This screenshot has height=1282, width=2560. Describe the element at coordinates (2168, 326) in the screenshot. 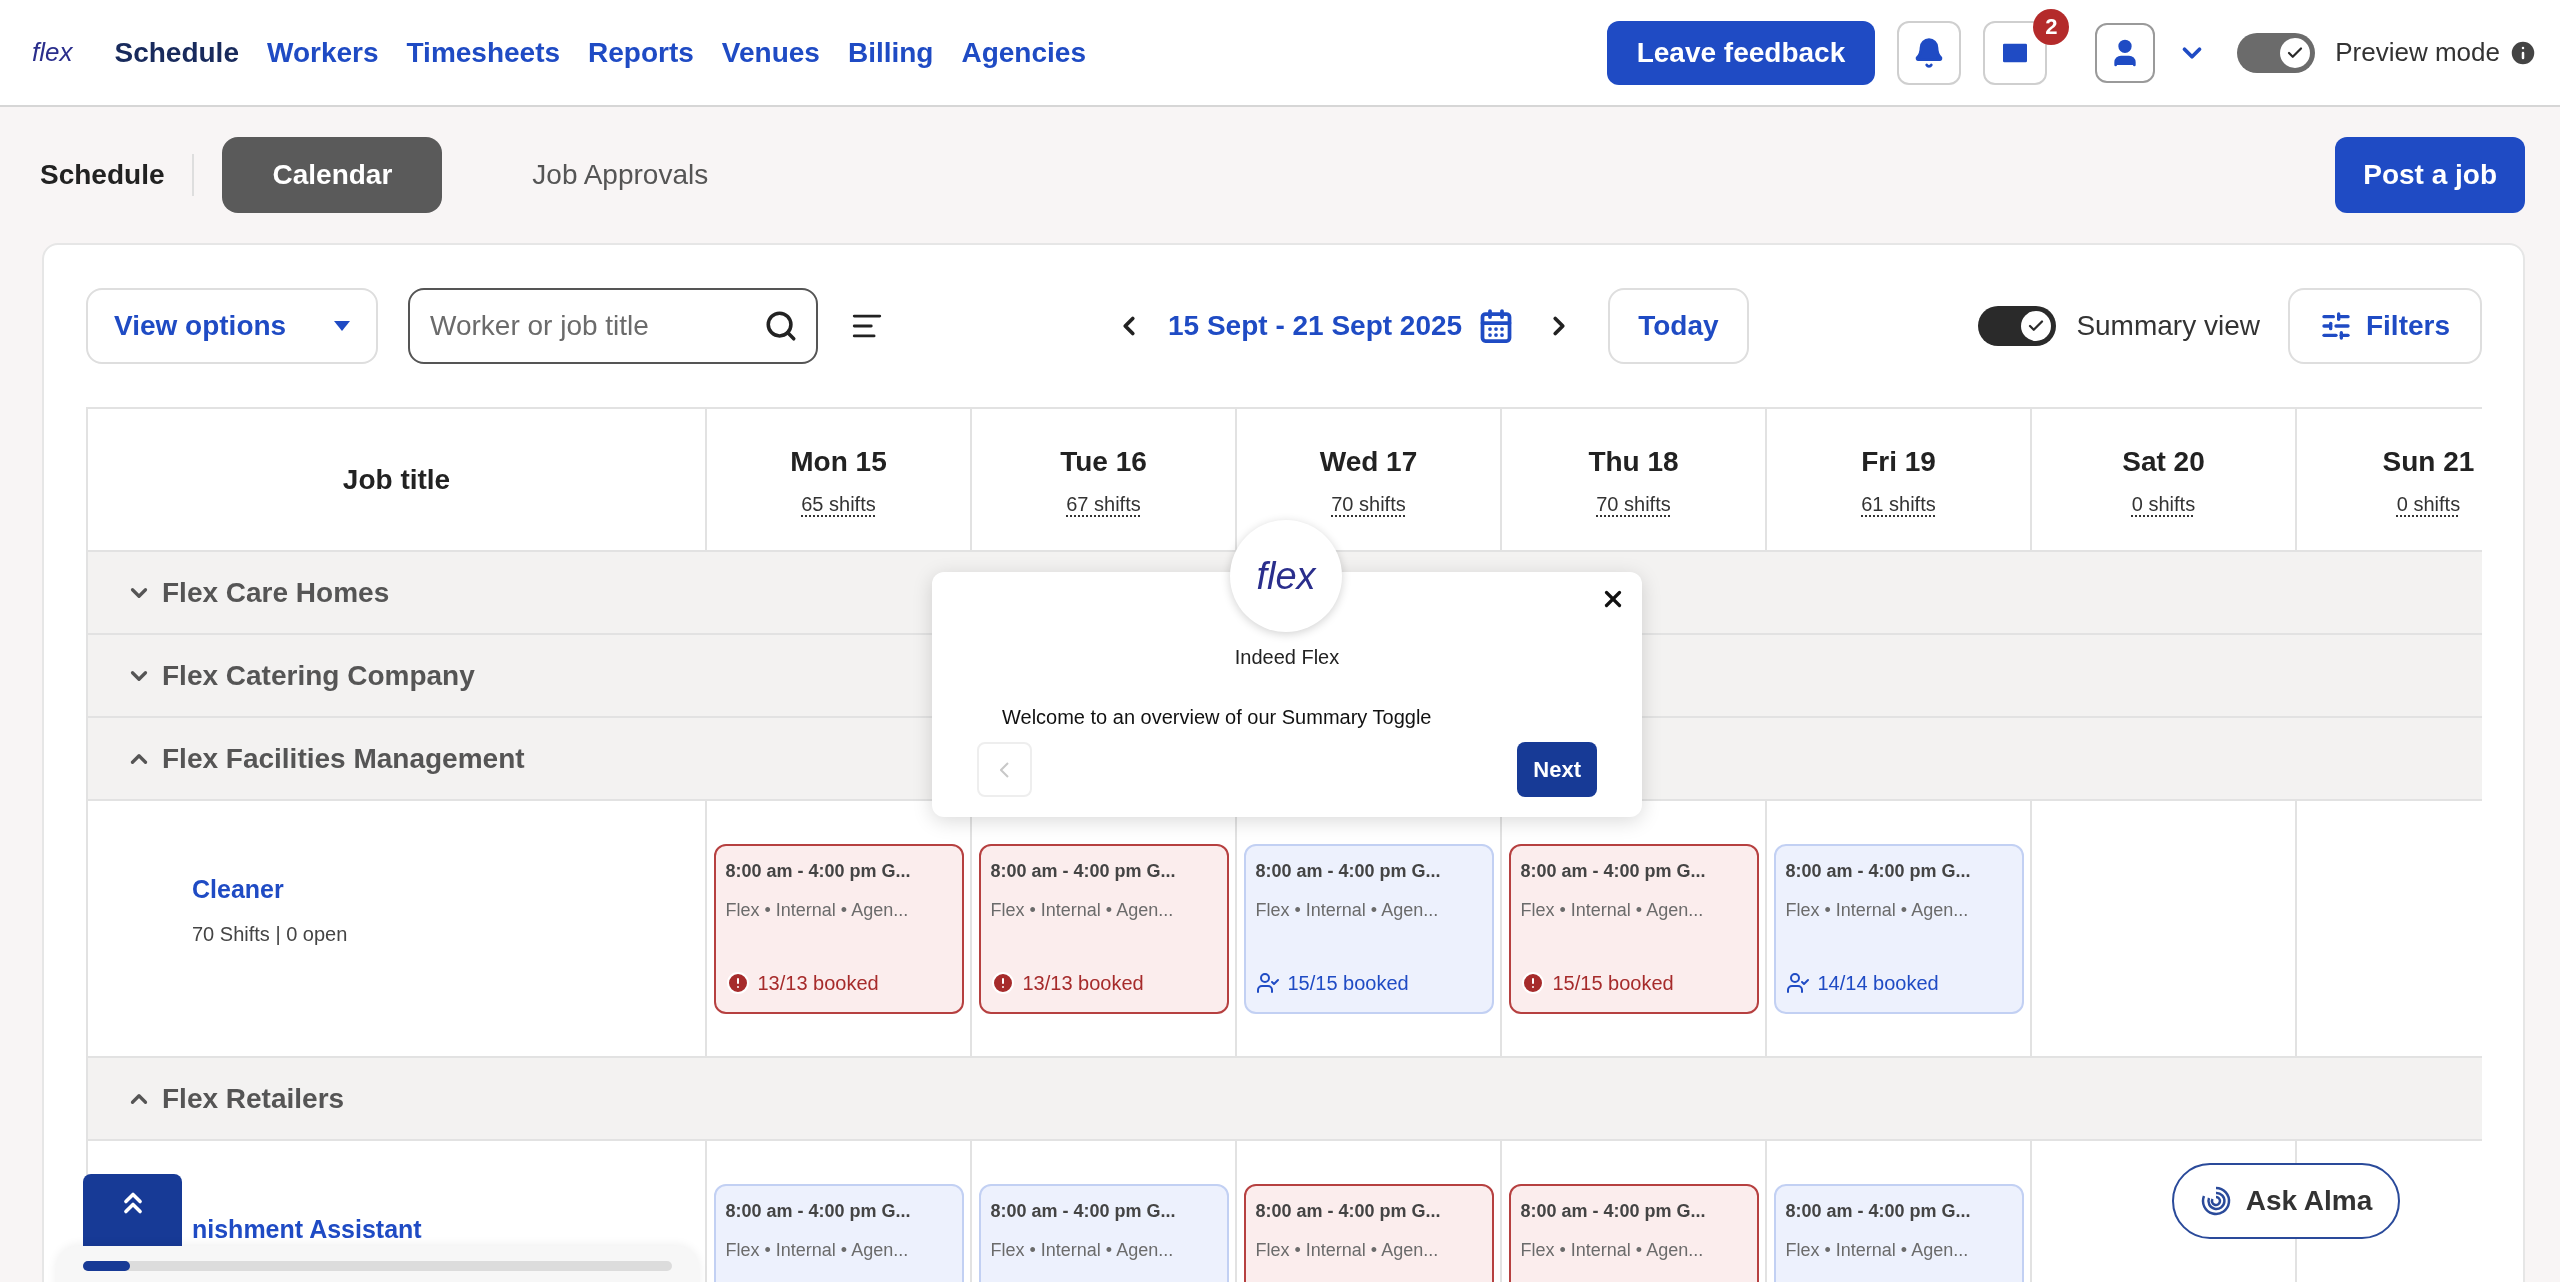

I see `summary-view-label: Summary view` at that location.